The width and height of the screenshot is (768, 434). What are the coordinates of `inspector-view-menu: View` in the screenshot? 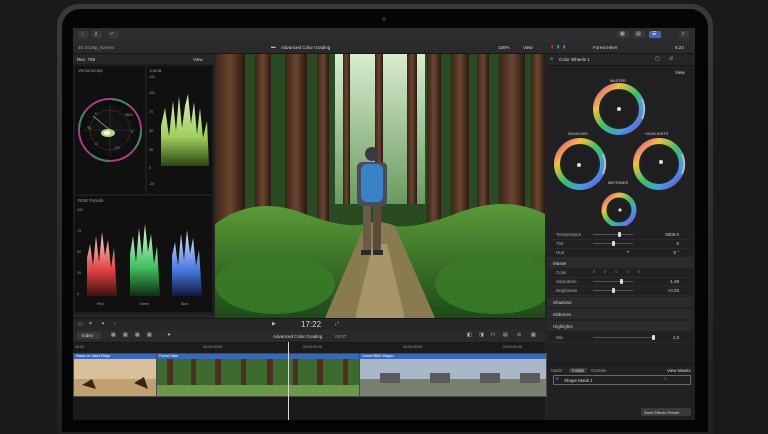 It's located at (680, 72).